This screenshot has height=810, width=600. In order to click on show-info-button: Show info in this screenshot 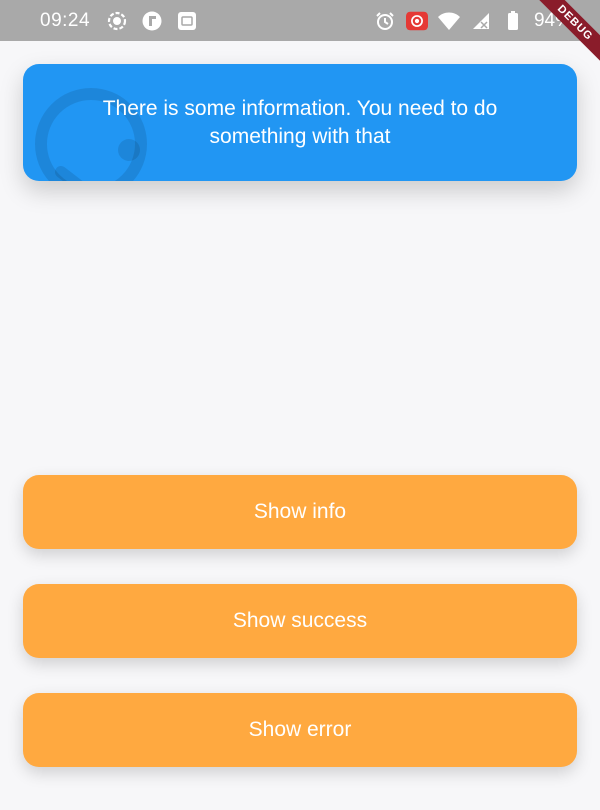, I will do `click(300, 512)`.